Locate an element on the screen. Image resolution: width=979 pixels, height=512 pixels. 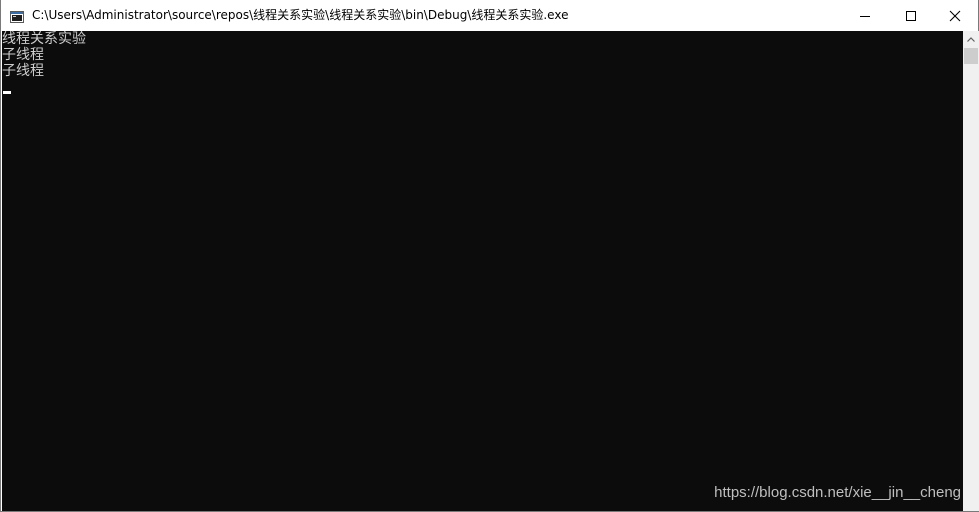
text-cursor is located at coordinates (7, 92).